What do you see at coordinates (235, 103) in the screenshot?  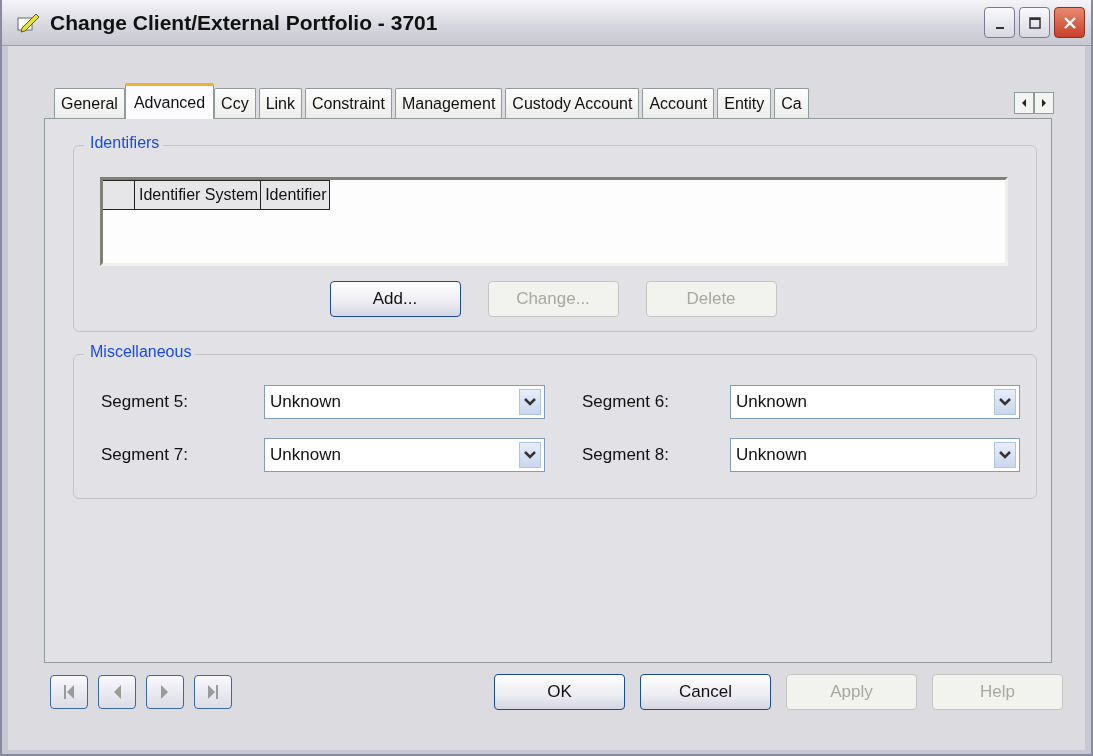 I see `tab: Ccy` at bounding box center [235, 103].